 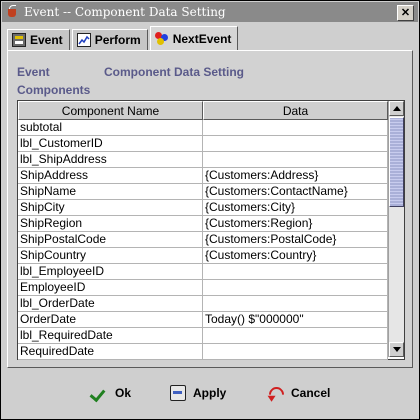 I want to click on event-label: Event, so click(x=33, y=72).